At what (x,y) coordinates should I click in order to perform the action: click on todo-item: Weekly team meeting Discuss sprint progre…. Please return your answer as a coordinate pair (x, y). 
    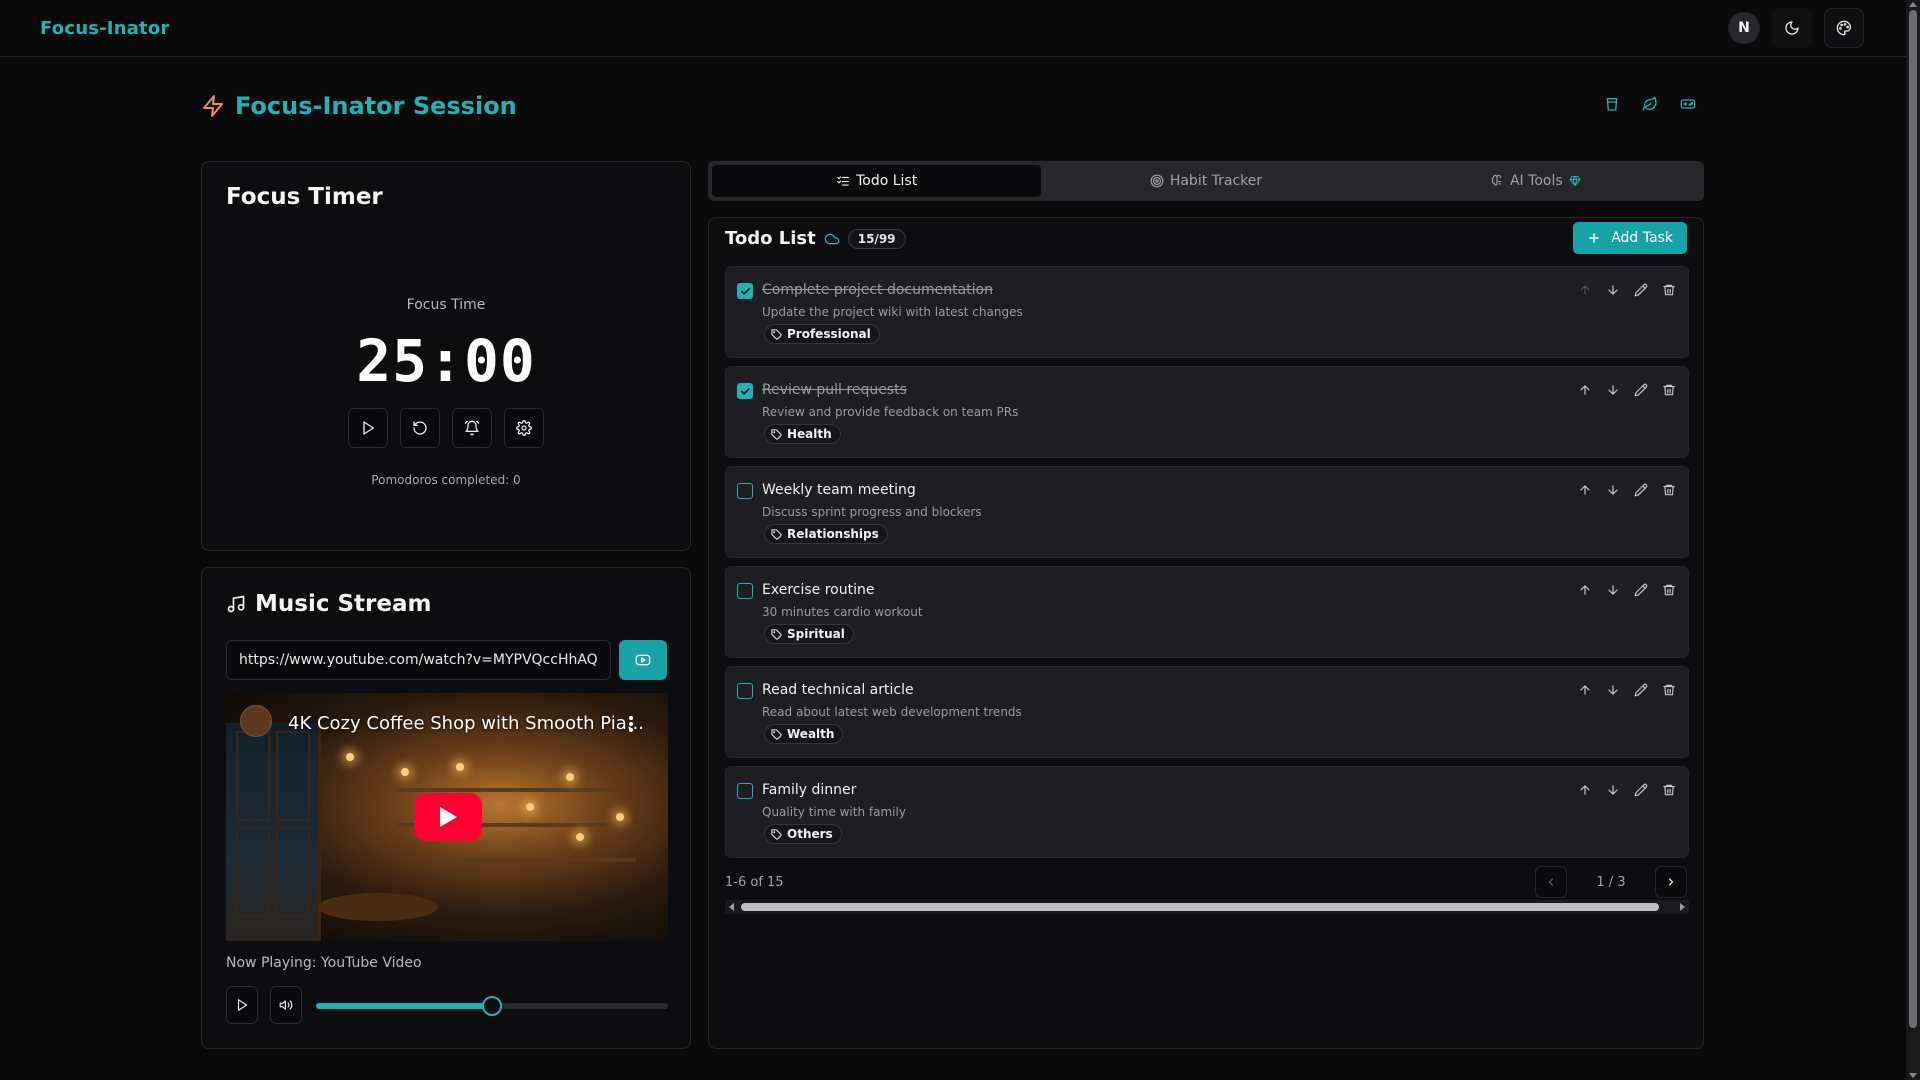
    Looking at the image, I should click on (1207, 512).